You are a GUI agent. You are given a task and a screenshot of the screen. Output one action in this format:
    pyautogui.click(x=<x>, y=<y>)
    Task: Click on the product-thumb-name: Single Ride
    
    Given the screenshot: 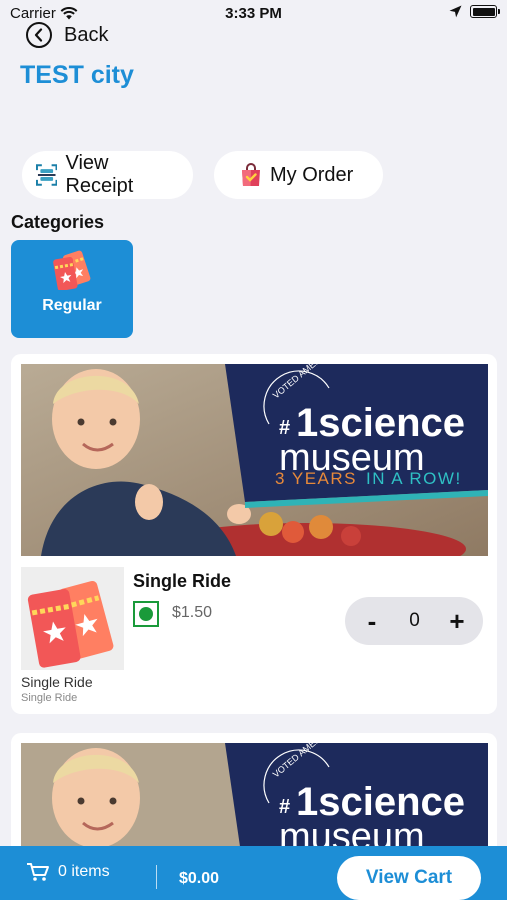 What is the action you would take?
    pyautogui.click(x=57, y=682)
    